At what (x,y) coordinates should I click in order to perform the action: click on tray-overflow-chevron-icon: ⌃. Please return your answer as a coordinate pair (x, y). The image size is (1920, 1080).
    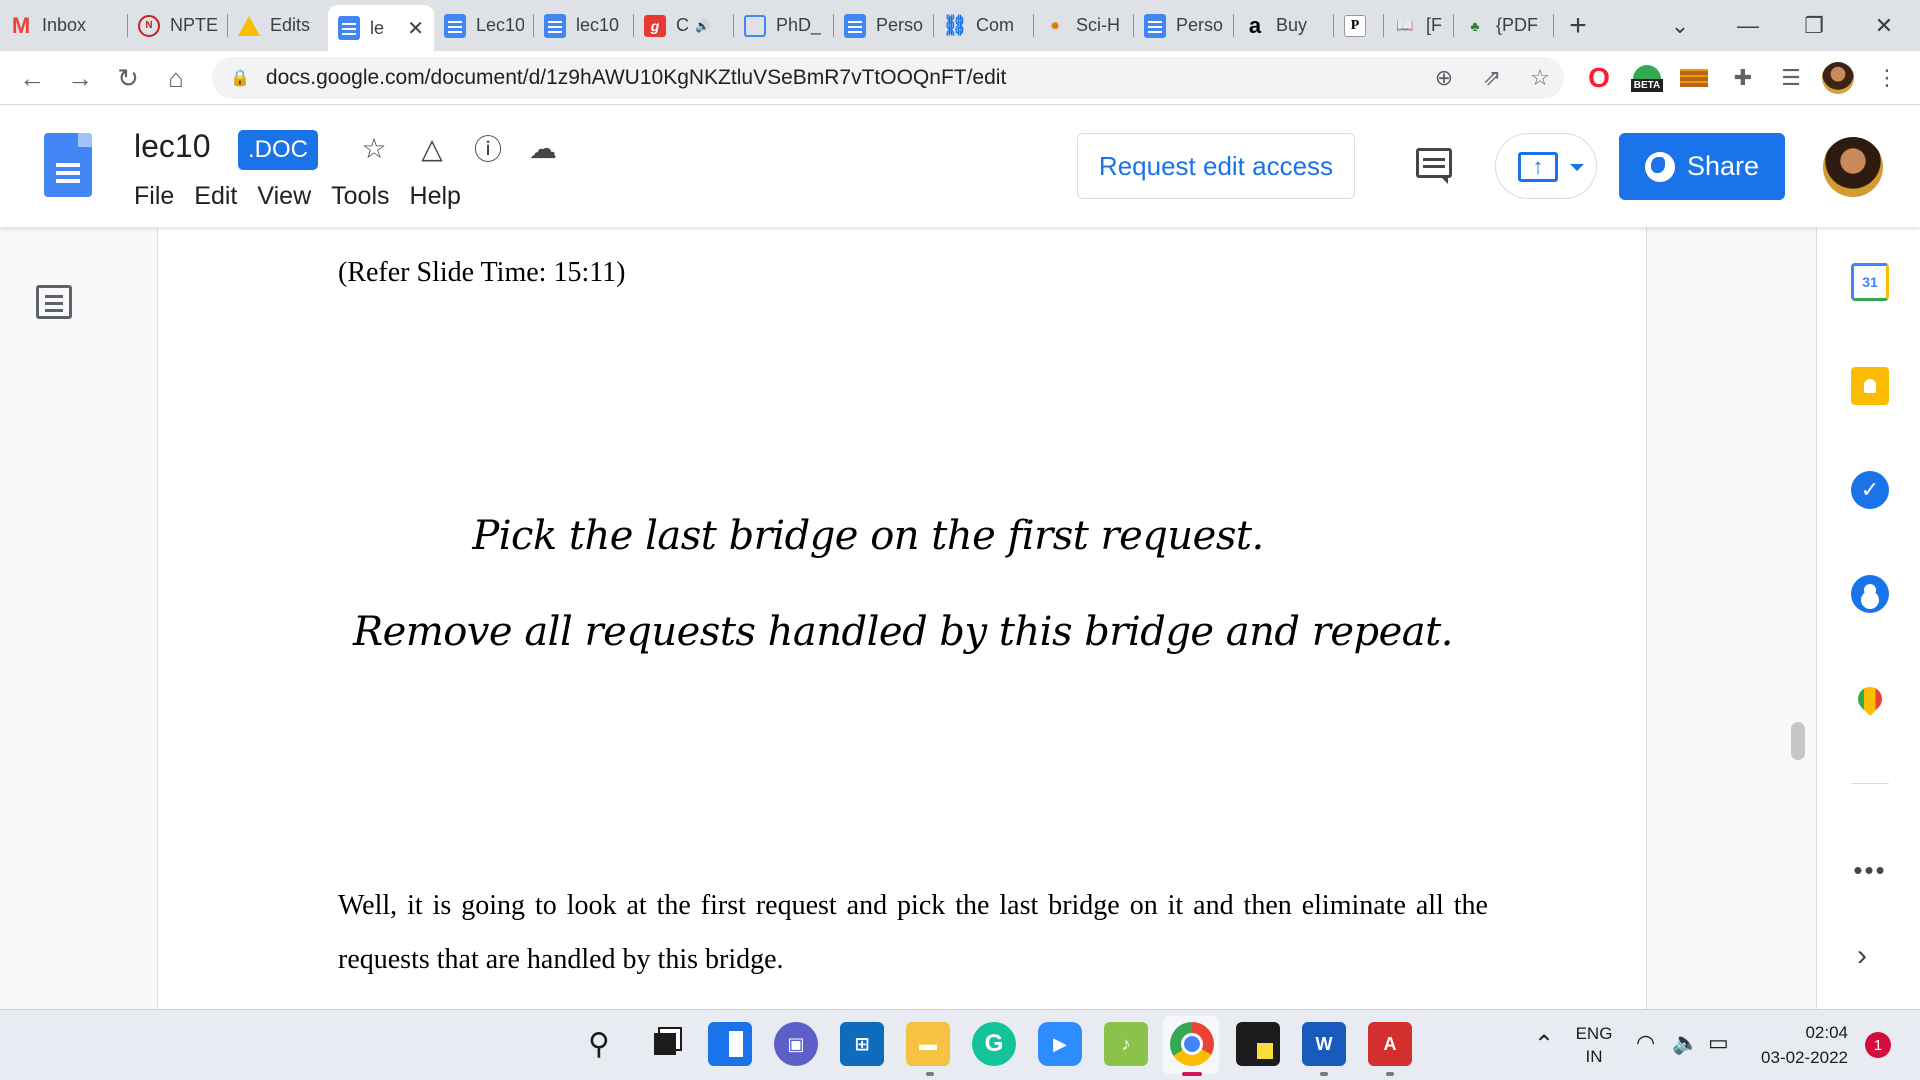
    Looking at the image, I should click on (1544, 1044).